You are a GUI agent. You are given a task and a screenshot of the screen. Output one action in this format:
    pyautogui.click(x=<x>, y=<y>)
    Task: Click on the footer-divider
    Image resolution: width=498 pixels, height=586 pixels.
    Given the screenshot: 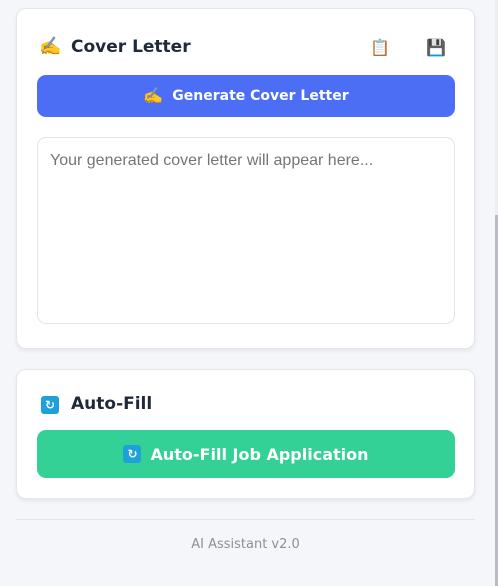 What is the action you would take?
    pyautogui.click(x=245, y=519)
    